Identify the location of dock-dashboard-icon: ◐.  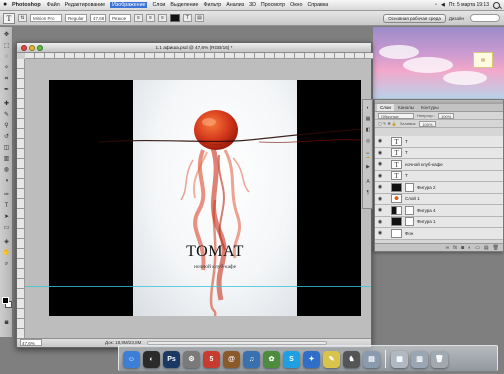
(151, 359).